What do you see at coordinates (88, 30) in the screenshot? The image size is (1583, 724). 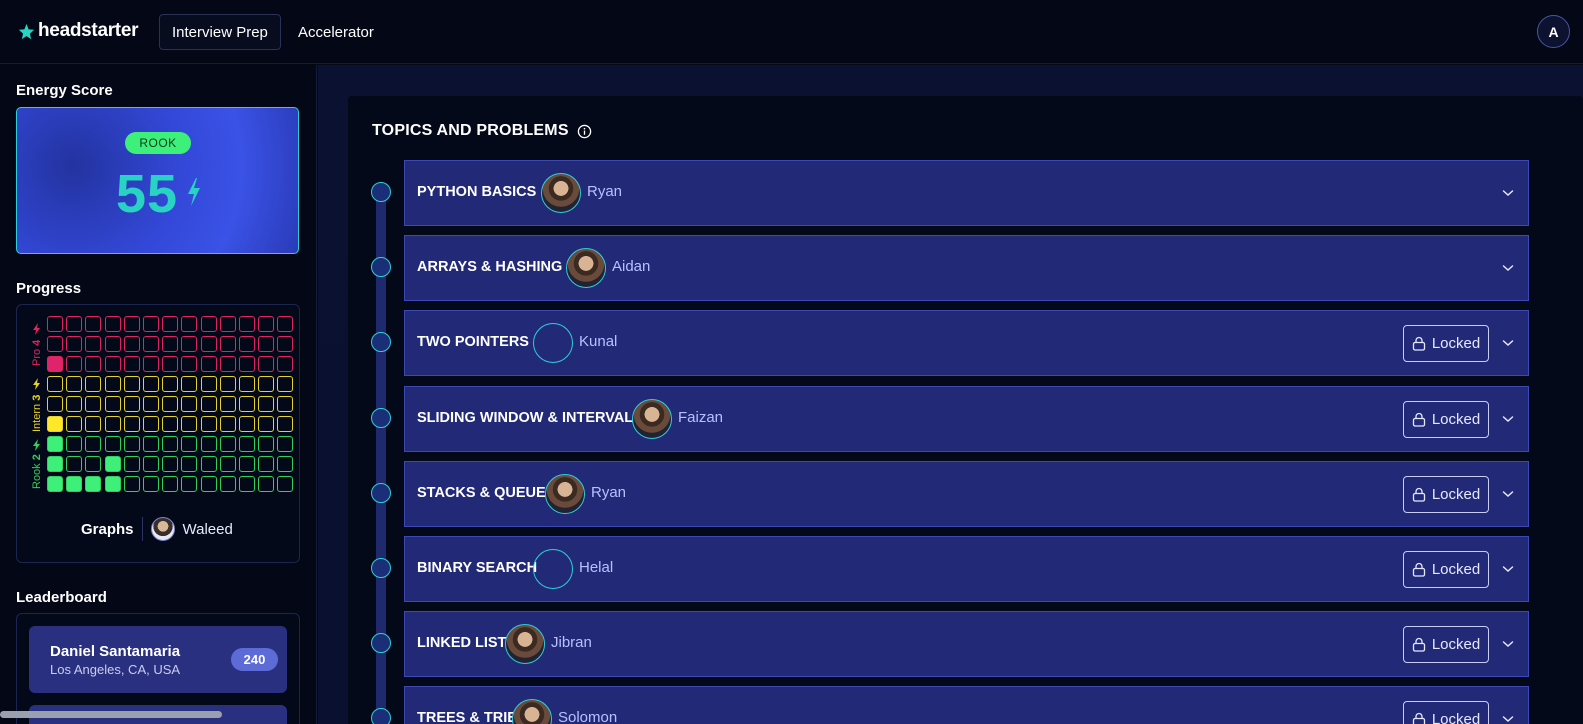 I see `logo-text: headstarter` at bounding box center [88, 30].